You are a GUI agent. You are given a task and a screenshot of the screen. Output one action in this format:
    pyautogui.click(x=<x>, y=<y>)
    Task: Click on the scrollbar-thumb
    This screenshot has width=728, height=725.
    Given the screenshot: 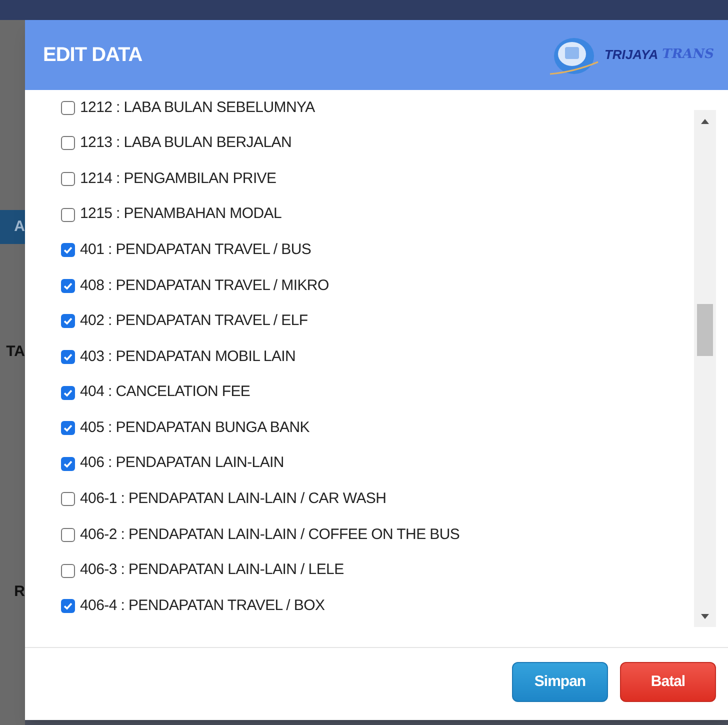 What is the action you would take?
    pyautogui.click(x=705, y=330)
    